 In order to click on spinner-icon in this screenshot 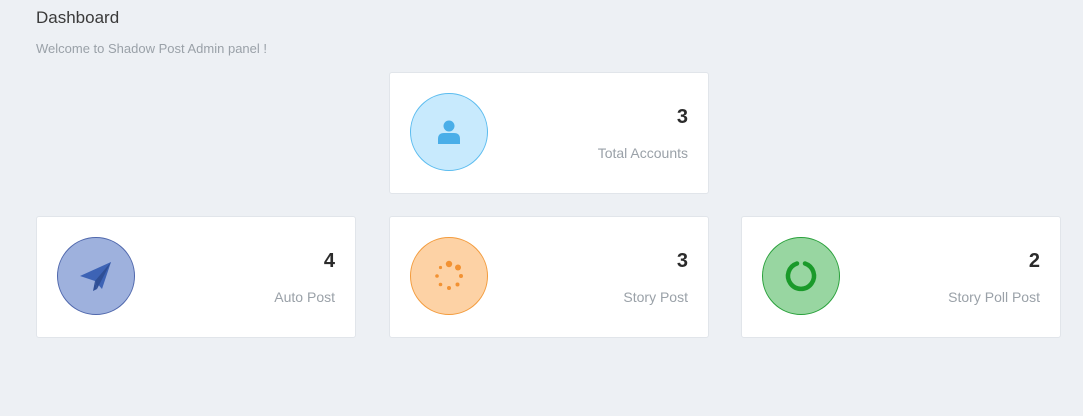, I will do `click(449, 275)`.